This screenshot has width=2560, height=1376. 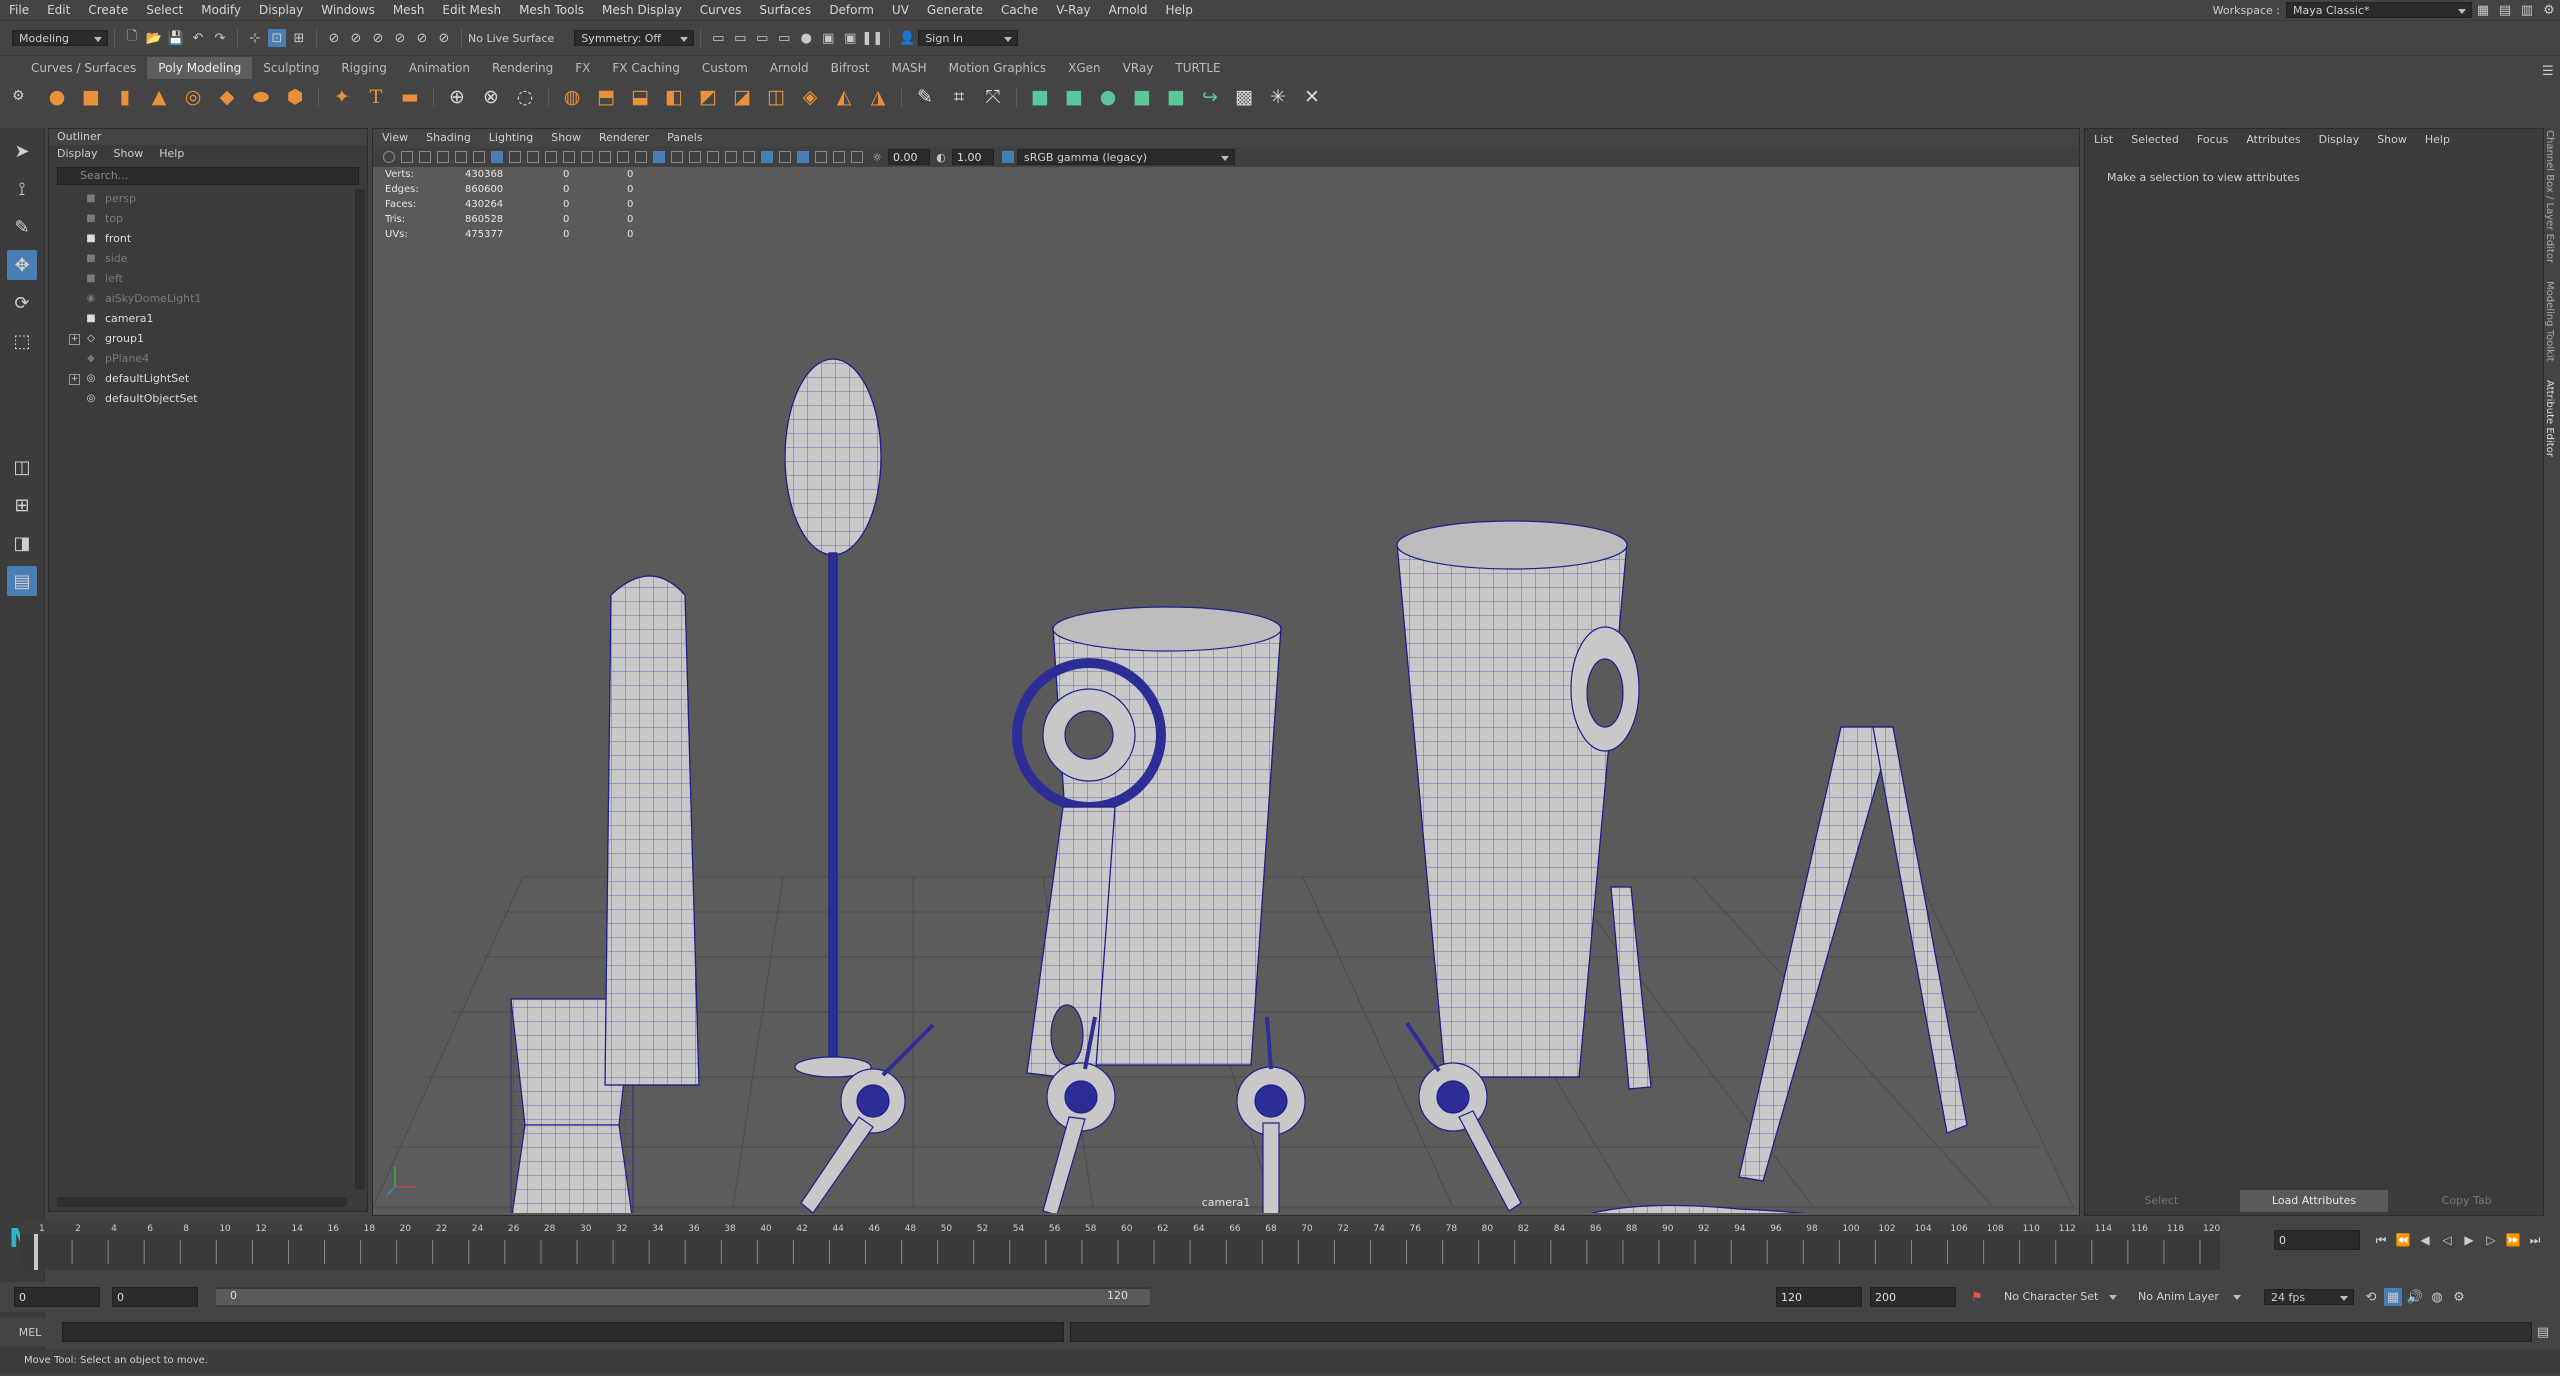 I want to click on uv-spherical-icon: ●, so click(x=1108, y=97).